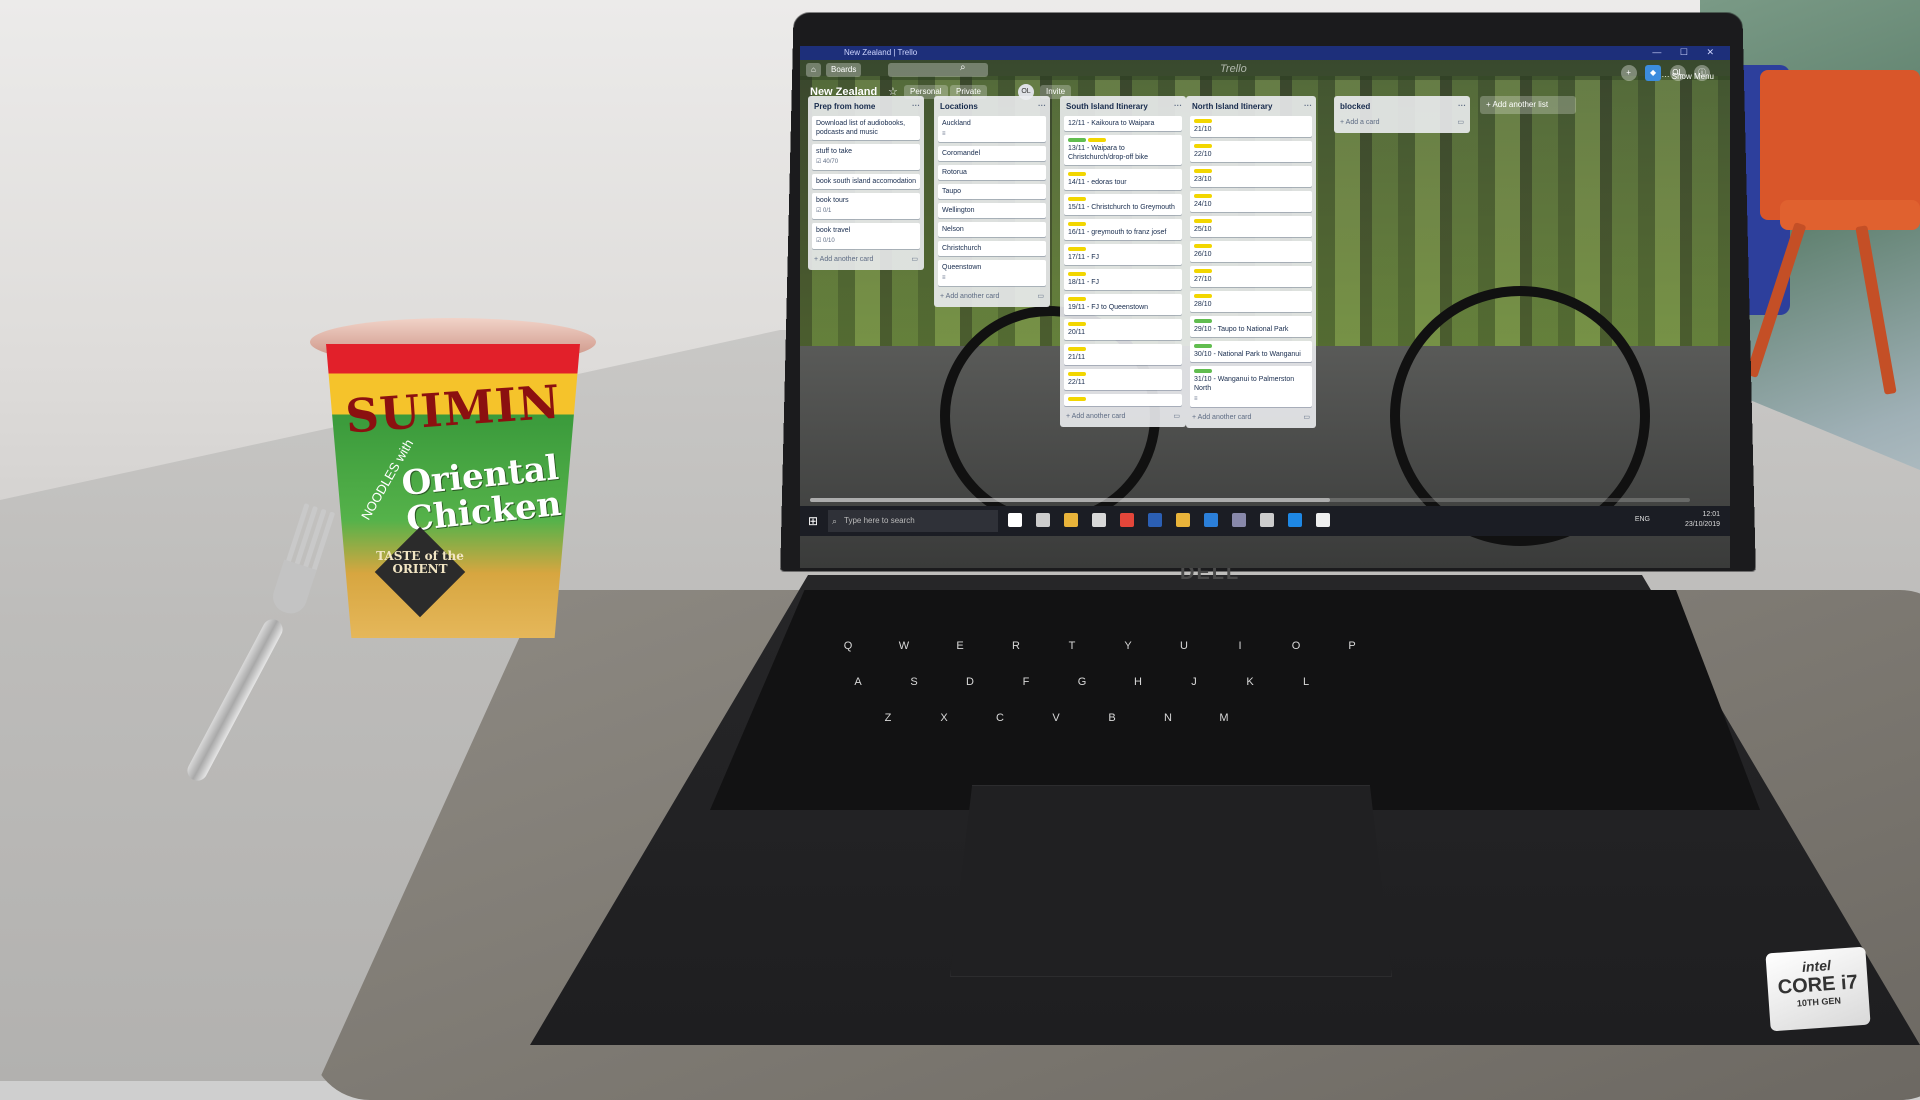 The image size is (1920, 1100). Describe the element at coordinates (866, 206) in the screenshot. I see `list-card: book tours ☑ 0/1` at that location.